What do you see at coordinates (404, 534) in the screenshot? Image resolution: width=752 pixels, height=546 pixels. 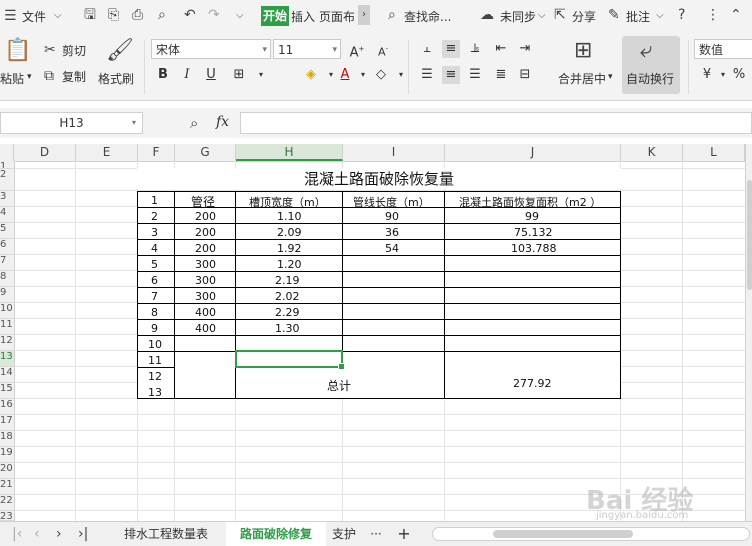 I see `add-sheet-button: +` at bounding box center [404, 534].